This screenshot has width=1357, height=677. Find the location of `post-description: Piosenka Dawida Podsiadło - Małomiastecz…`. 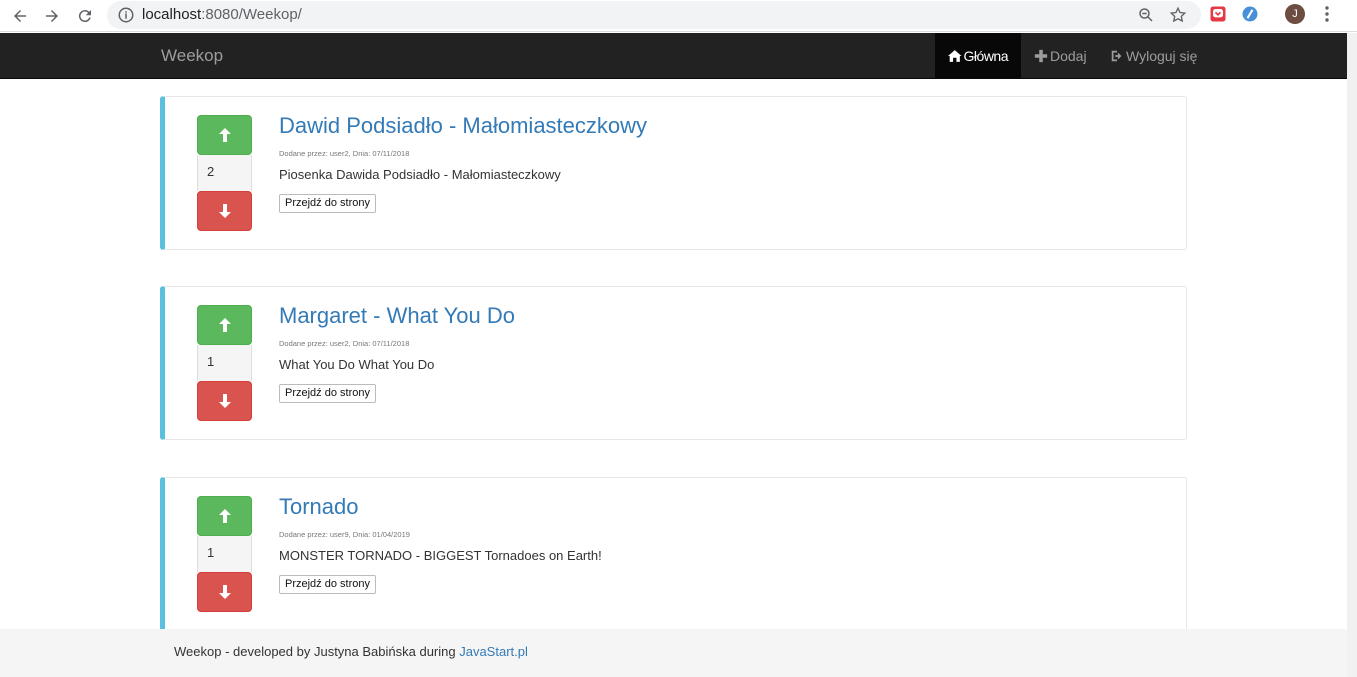

post-description: Piosenka Dawida Podsiadło - Małomiastecz… is located at coordinates (420, 174).